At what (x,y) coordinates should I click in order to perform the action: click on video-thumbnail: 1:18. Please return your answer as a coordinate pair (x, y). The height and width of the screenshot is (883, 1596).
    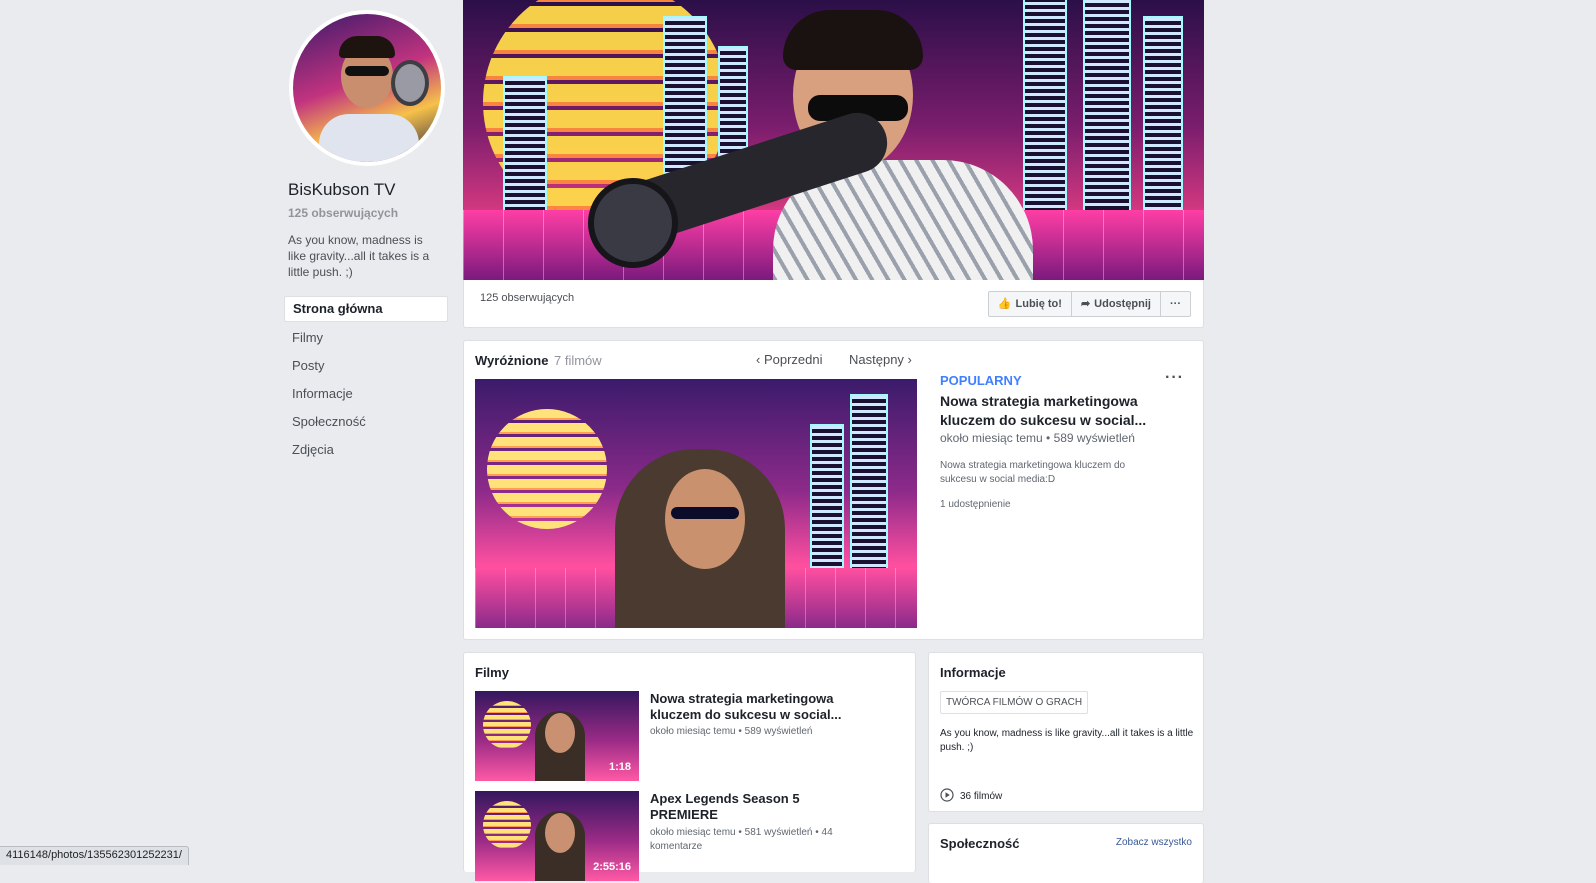
    Looking at the image, I should click on (557, 736).